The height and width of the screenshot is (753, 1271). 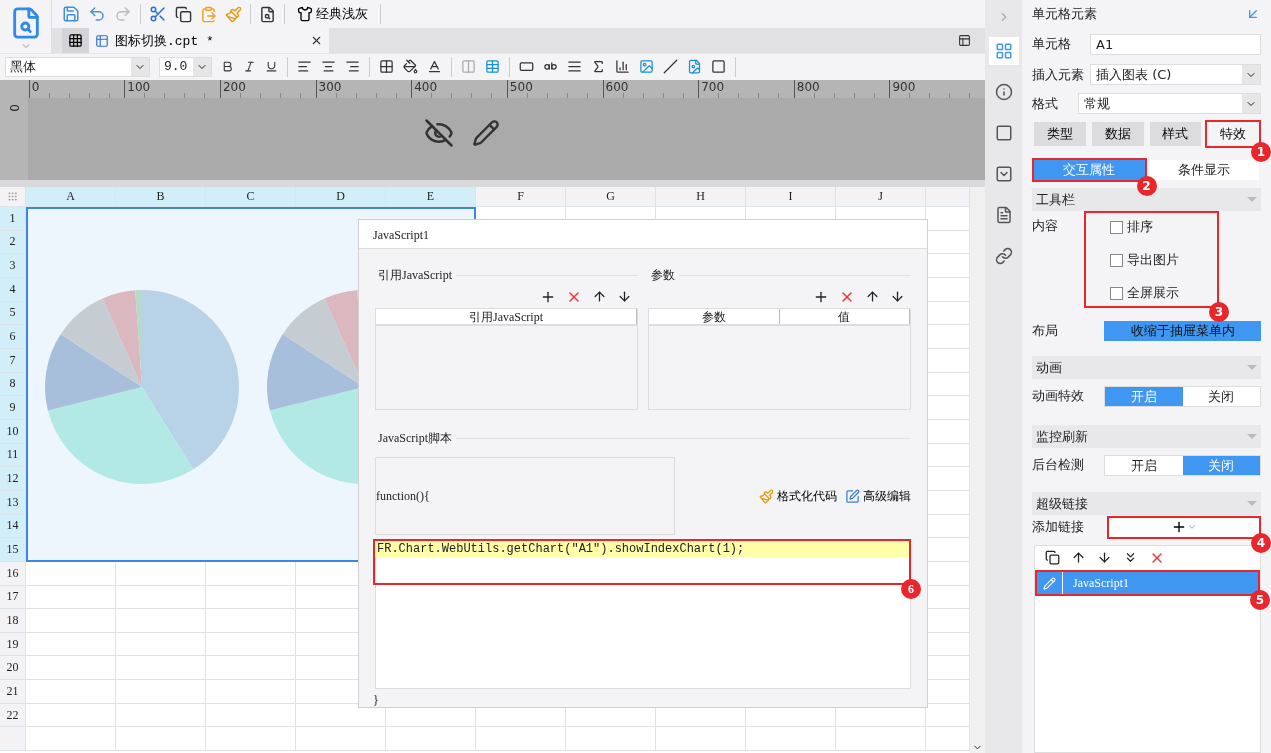 I want to click on row-header: 11, so click(x=13, y=455).